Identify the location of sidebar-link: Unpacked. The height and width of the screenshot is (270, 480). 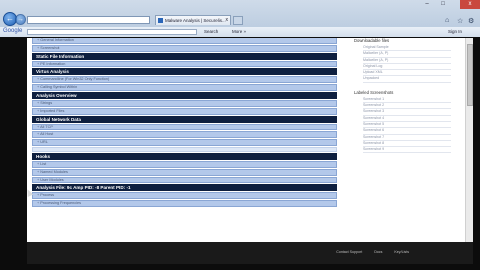
(407, 79).